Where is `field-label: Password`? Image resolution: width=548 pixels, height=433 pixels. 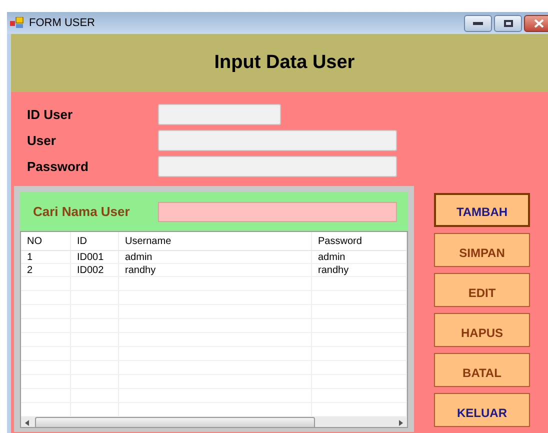
field-label: Password is located at coordinates (58, 167).